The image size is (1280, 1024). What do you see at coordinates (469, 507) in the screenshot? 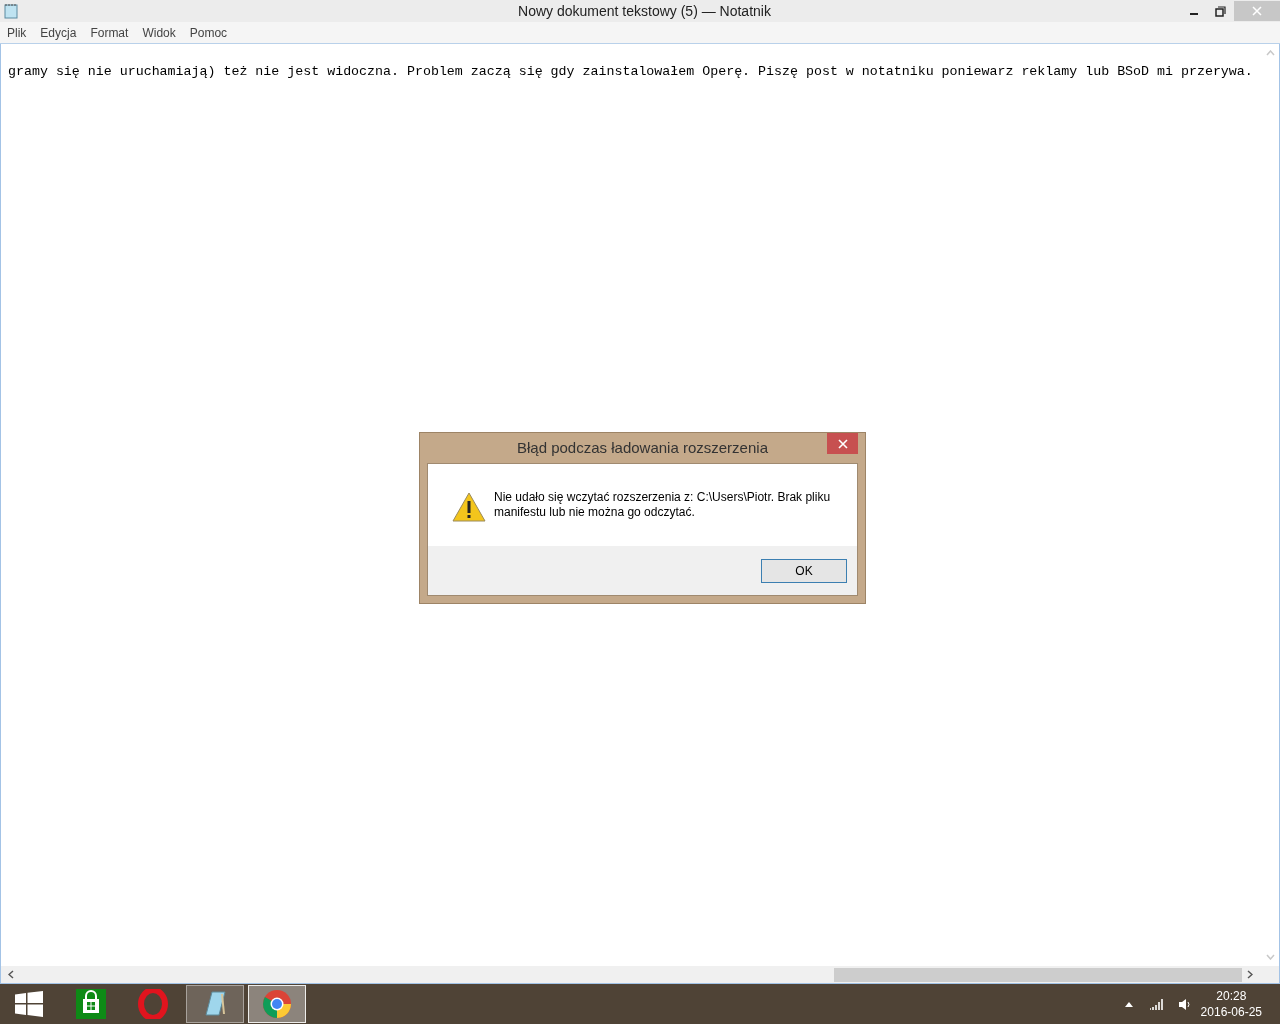
I see `warning-icon` at bounding box center [469, 507].